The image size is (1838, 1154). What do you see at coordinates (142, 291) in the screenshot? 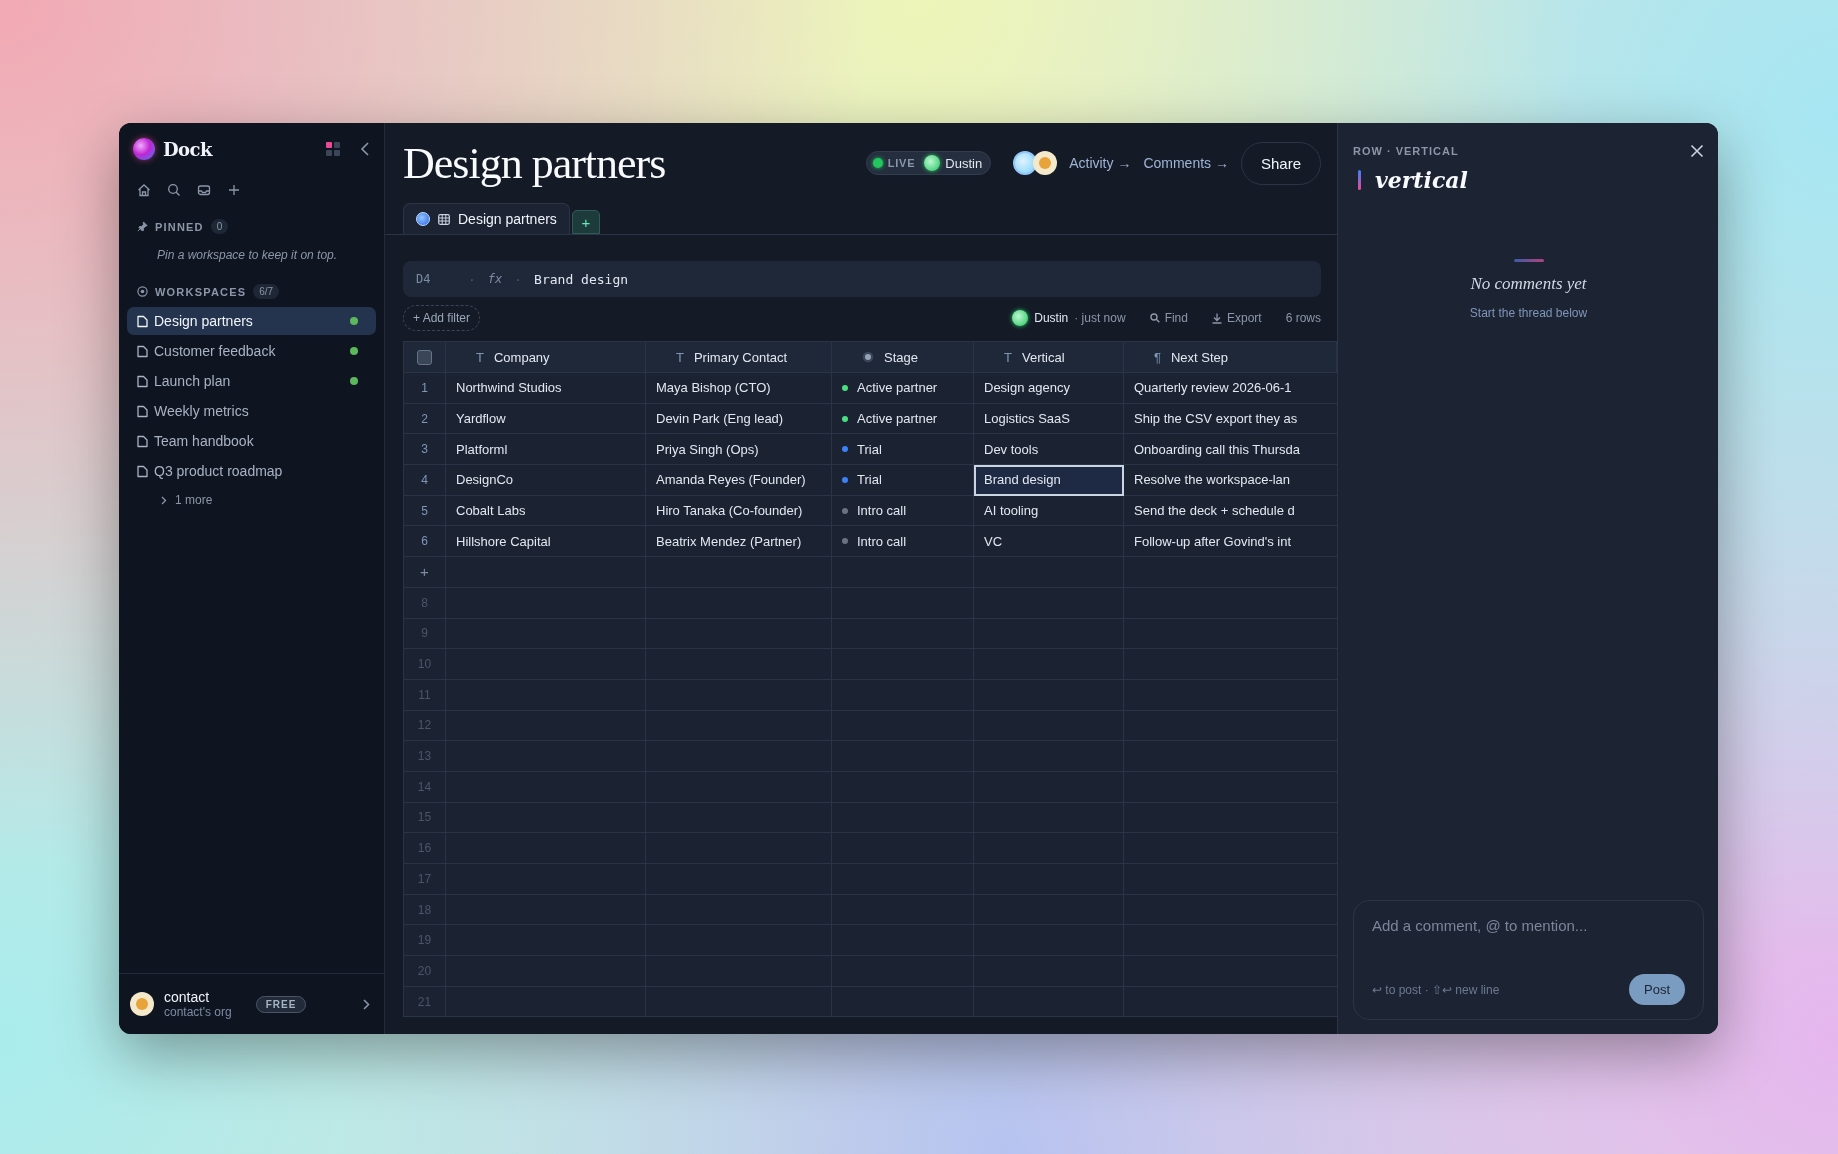
I see `target-icon` at bounding box center [142, 291].